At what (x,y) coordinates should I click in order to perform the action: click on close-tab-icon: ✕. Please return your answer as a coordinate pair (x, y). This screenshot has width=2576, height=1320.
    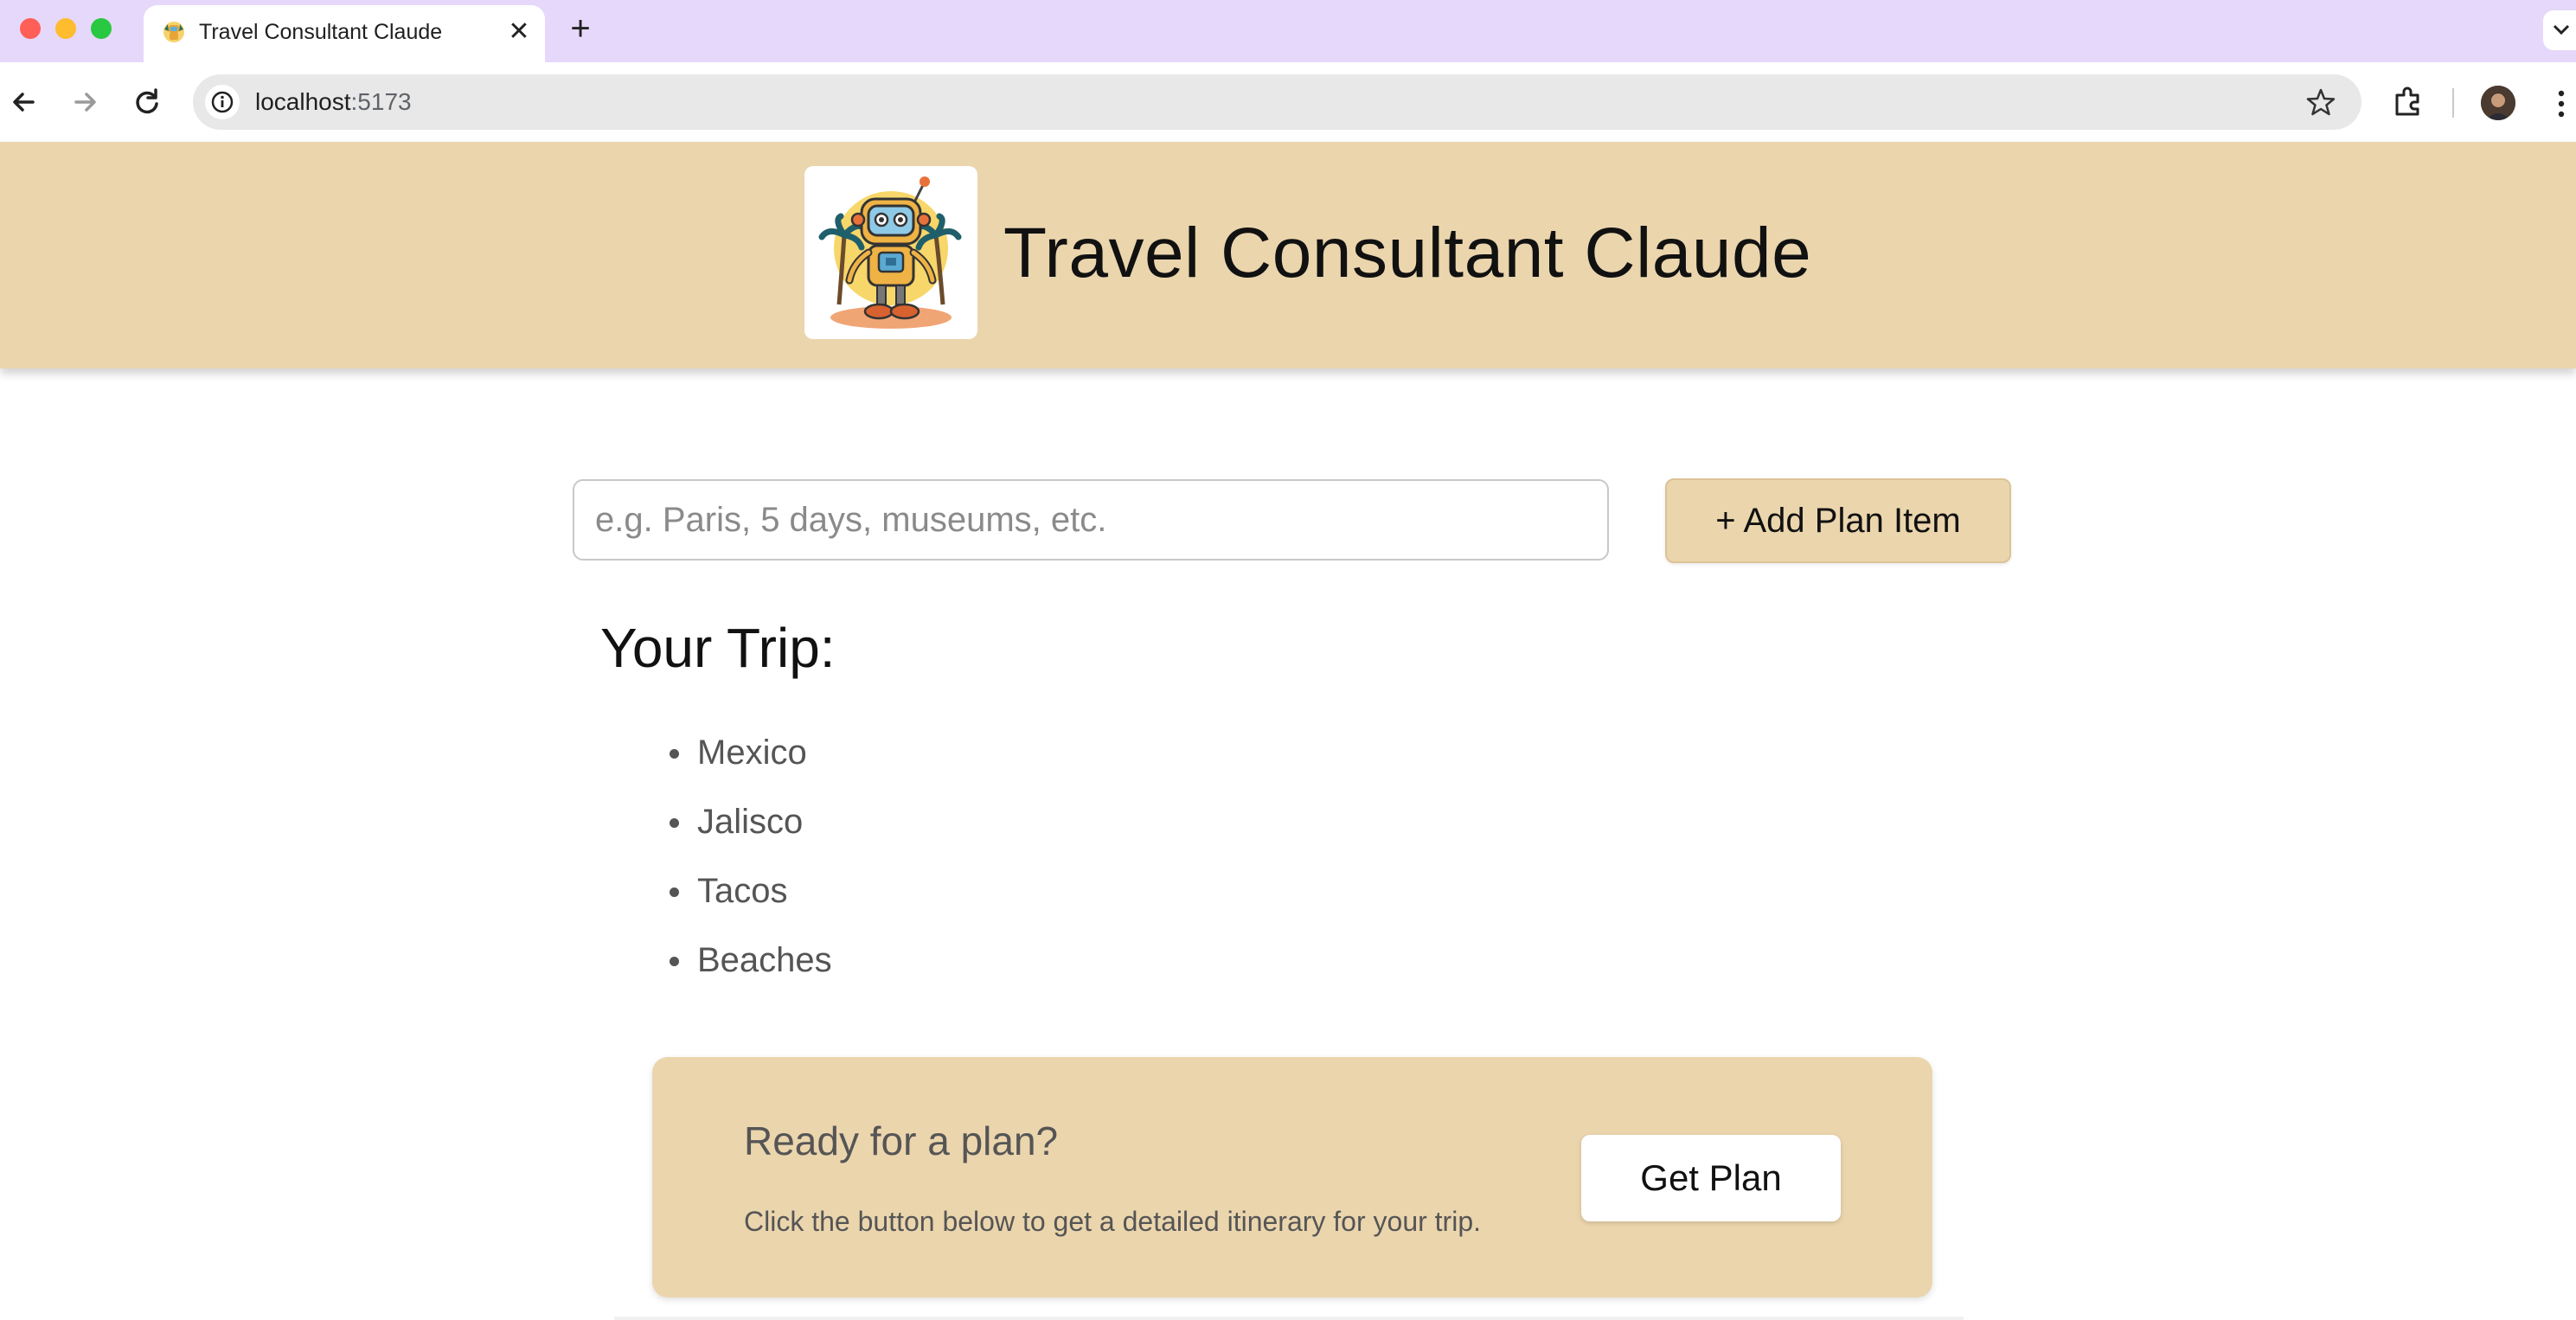
    Looking at the image, I should click on (519, 32).